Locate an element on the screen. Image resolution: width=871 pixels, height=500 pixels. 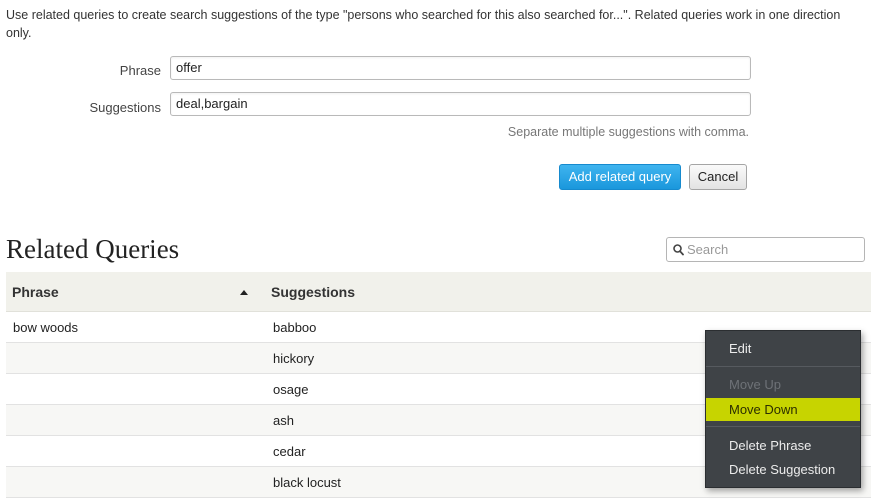
suggestions-input: deal,bargain is located at coordinates (460, 104).